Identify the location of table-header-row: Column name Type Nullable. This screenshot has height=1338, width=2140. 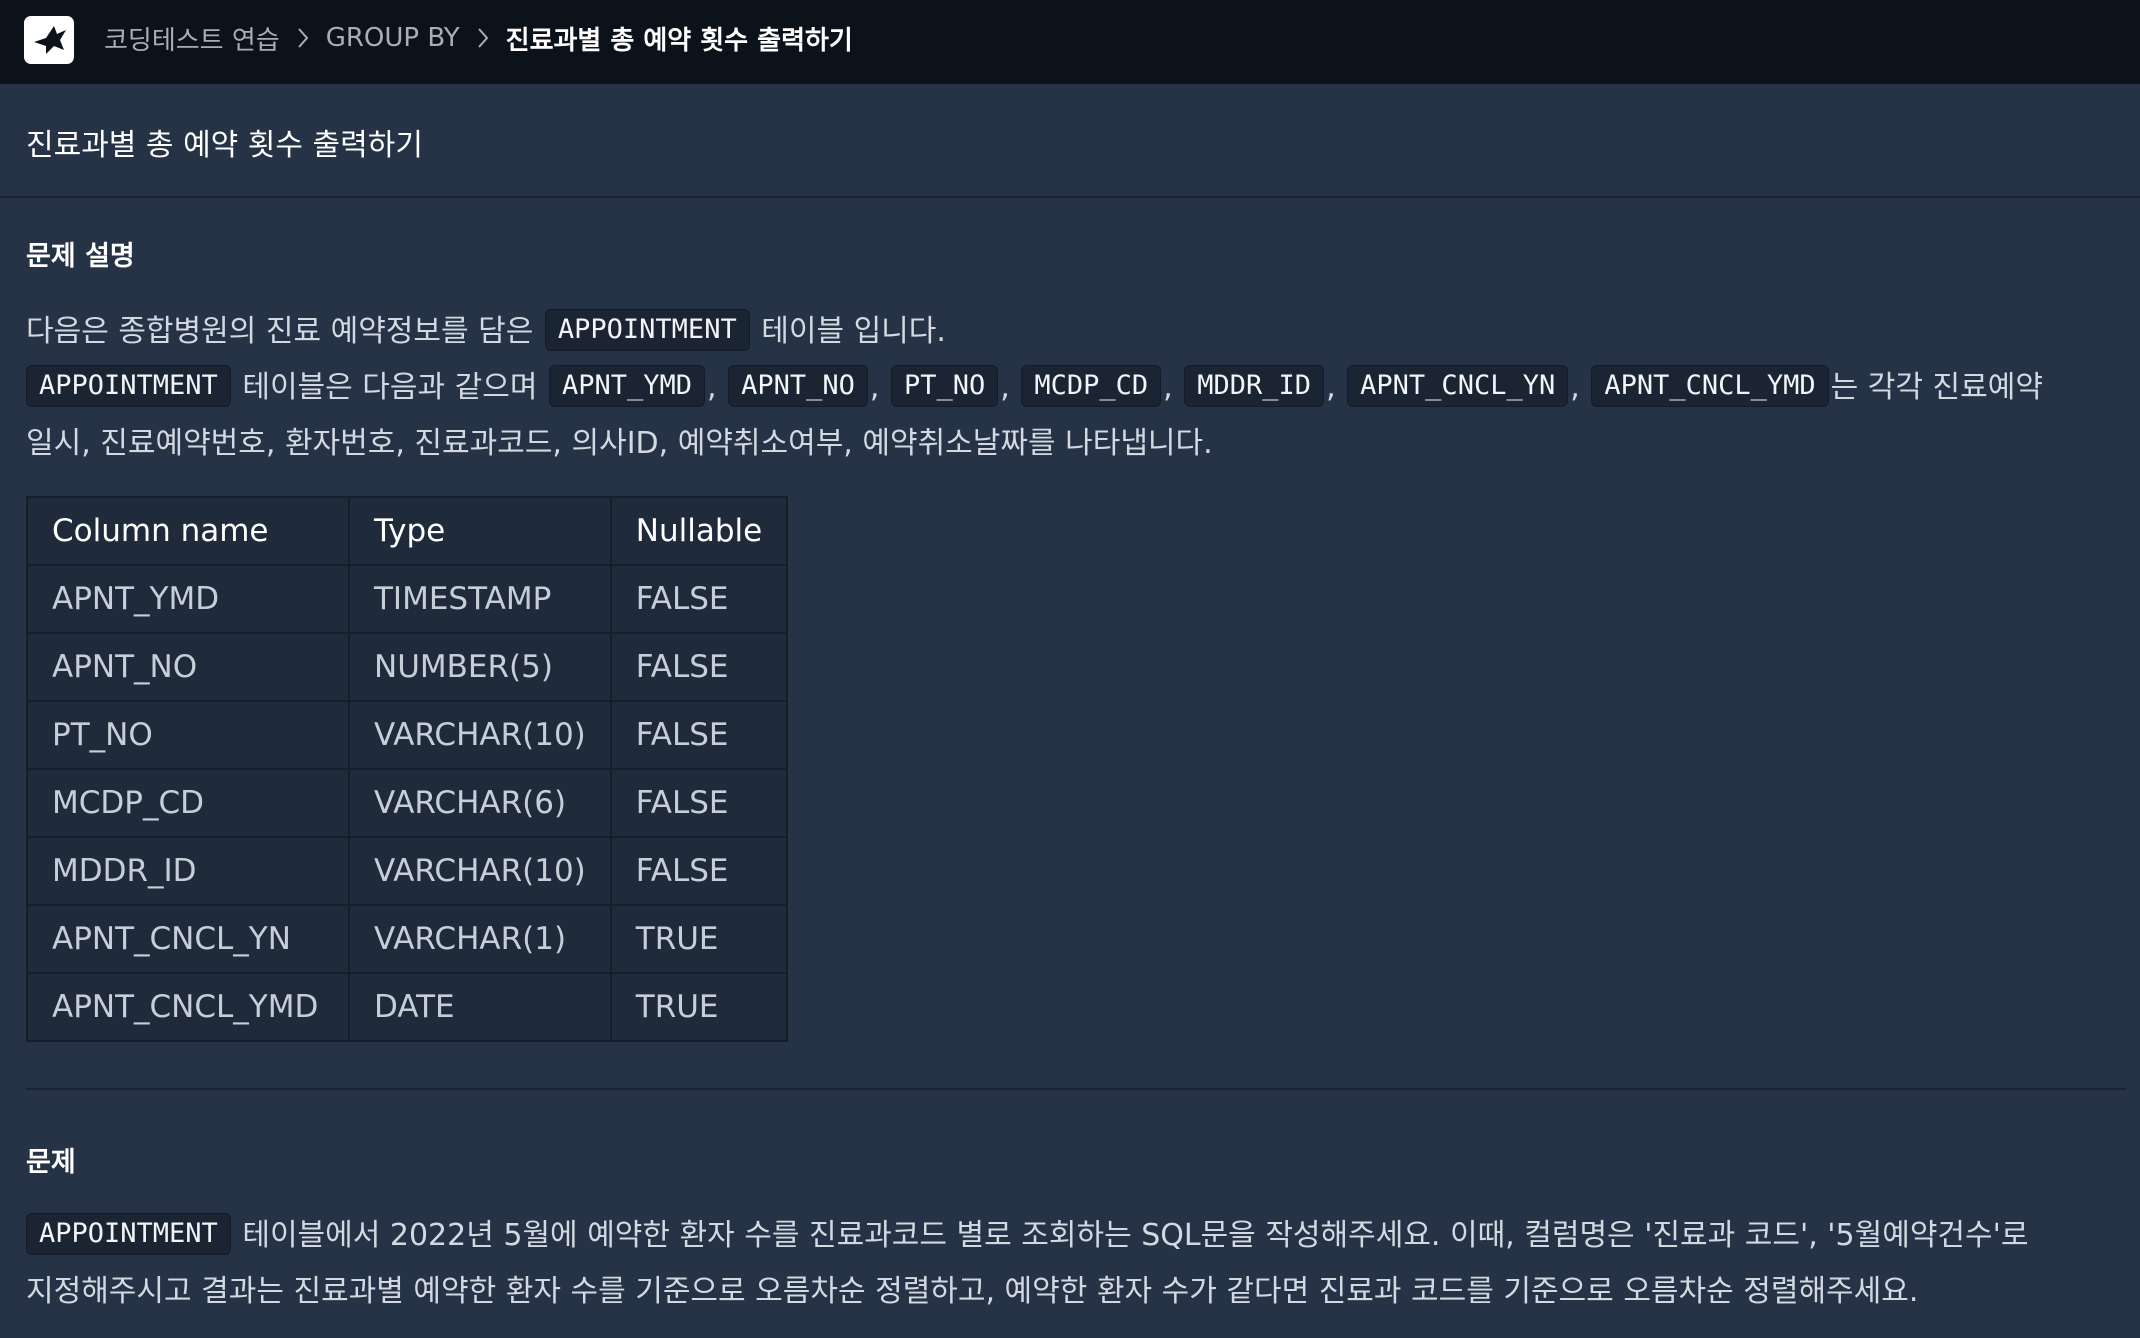
(407, 531).